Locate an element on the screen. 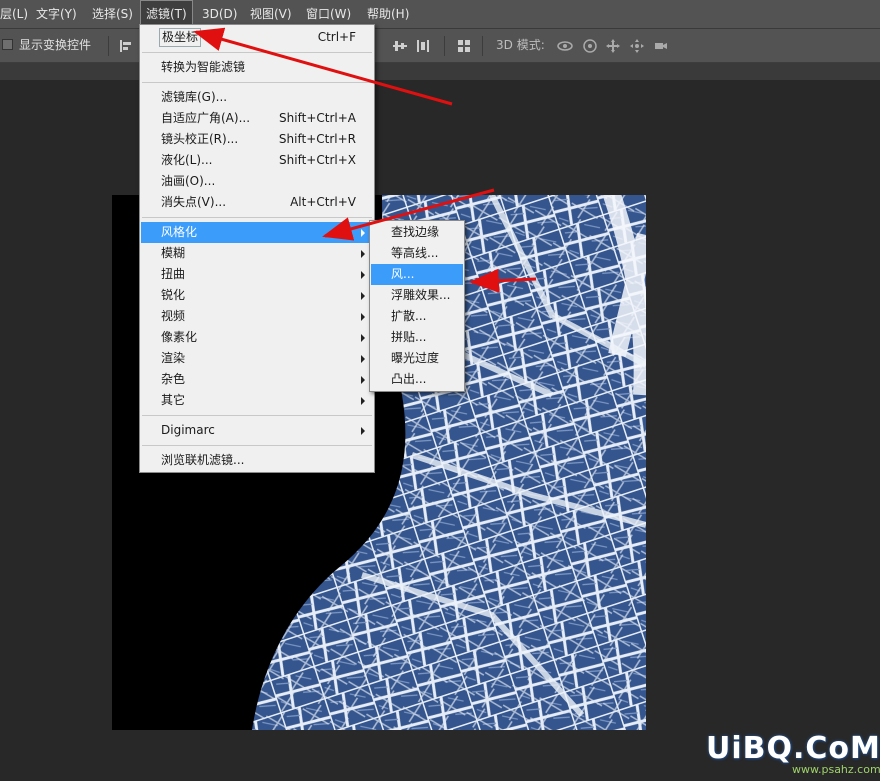  menu-item-label: 模糊 is located at coordinates (173, 253).